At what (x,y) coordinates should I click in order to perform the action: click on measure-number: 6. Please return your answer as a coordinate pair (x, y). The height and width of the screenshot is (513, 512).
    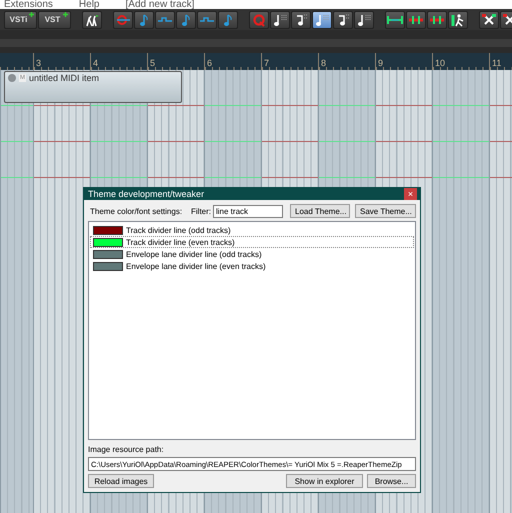
    Looking at the image, I should click on (209, 63).